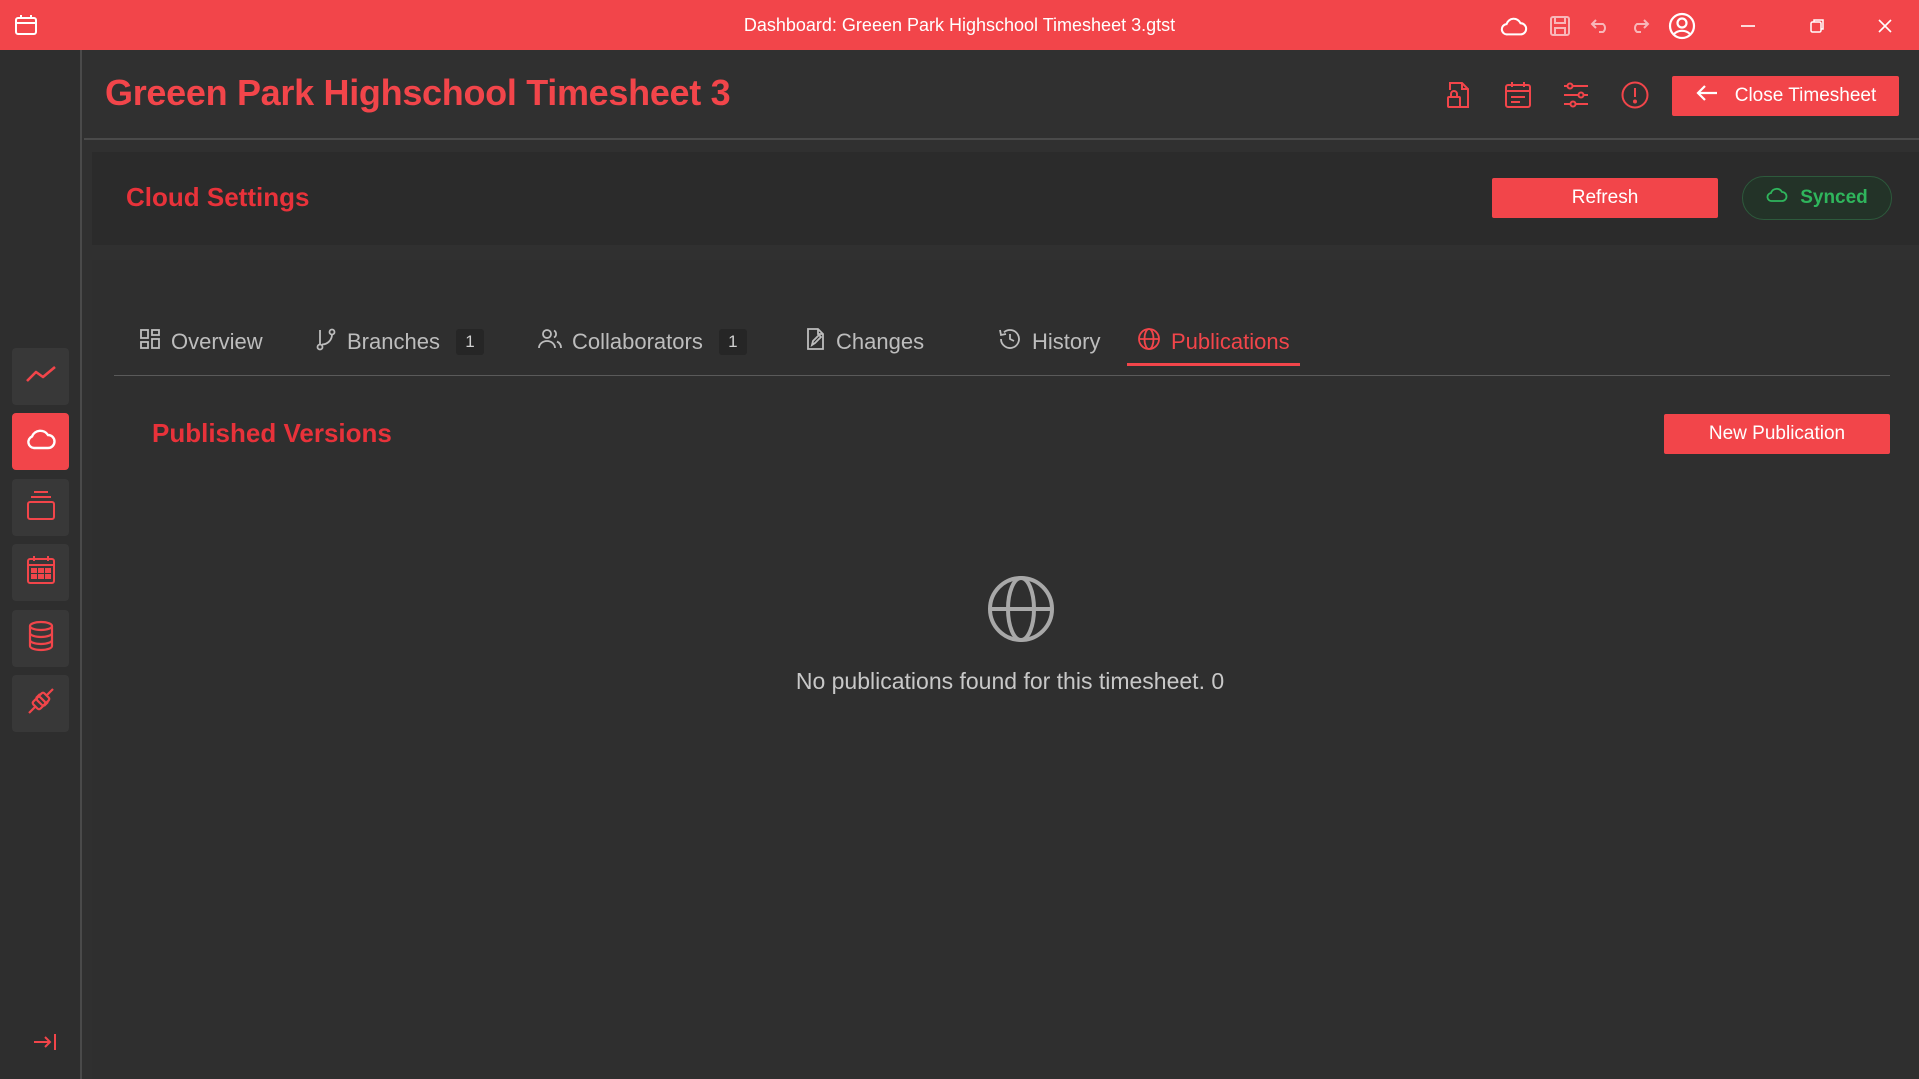  Describe the element at coordinates (1459, 95) in the screenshot. I see `file-lock-icon` at that location.